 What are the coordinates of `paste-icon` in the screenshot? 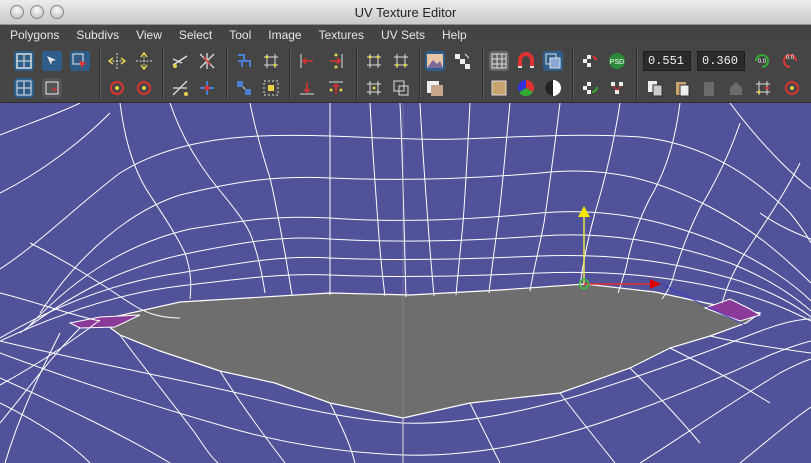 It's located at (682, 88).